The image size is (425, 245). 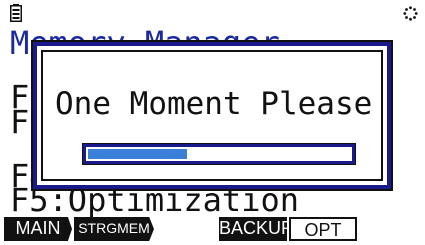 What do you see at coordinates (214, 104) in the screenshot?
I see `dialog-message: One Moment Please` at bounding box center [214, 104].